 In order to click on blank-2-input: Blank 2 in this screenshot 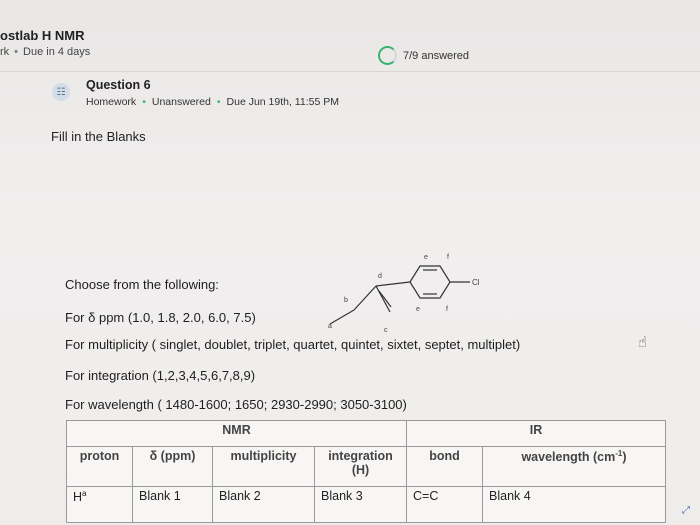, I will do `click(263, 504)`.